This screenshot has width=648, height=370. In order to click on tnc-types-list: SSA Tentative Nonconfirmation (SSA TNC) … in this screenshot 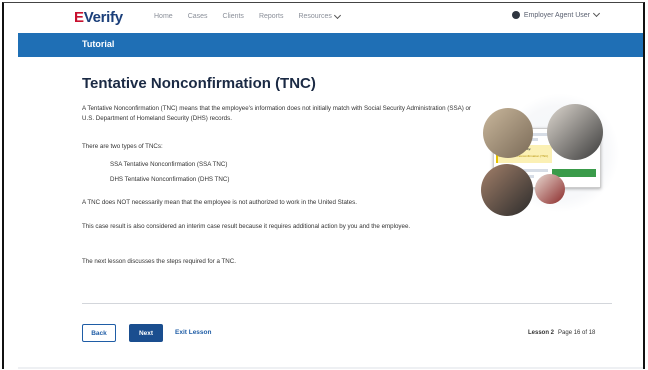, I will do `click(169, 176)`.